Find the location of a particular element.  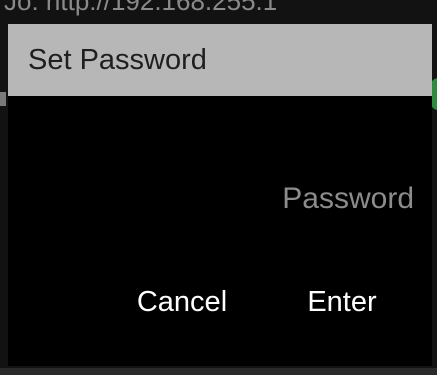

password-input is located at coordinates (221, 199).